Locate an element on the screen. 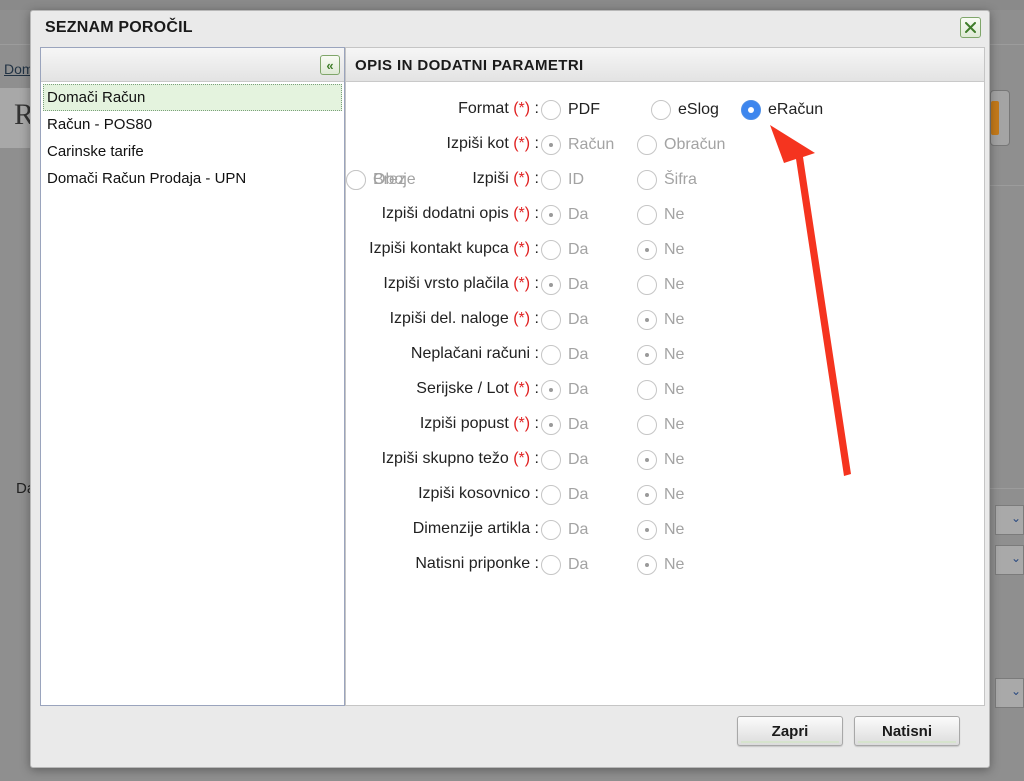 This screenshot has width=1024, height=781. radio-option: PDF is located at coordinates (570, 110).